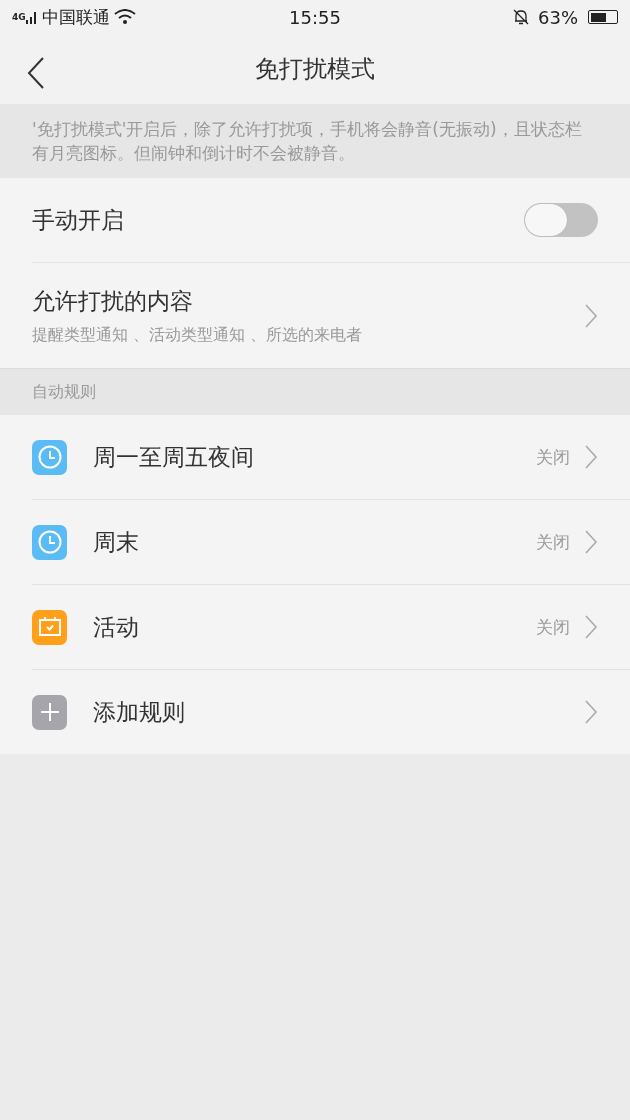  I want to click on rule-row: 添加规则, so click(315, 712).